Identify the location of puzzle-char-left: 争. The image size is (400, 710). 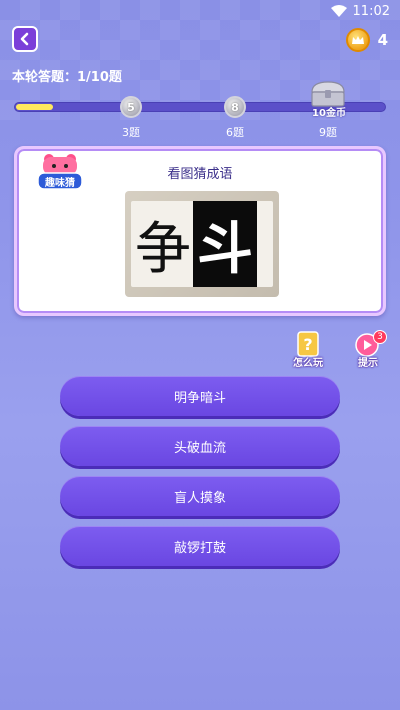
(163, 249).